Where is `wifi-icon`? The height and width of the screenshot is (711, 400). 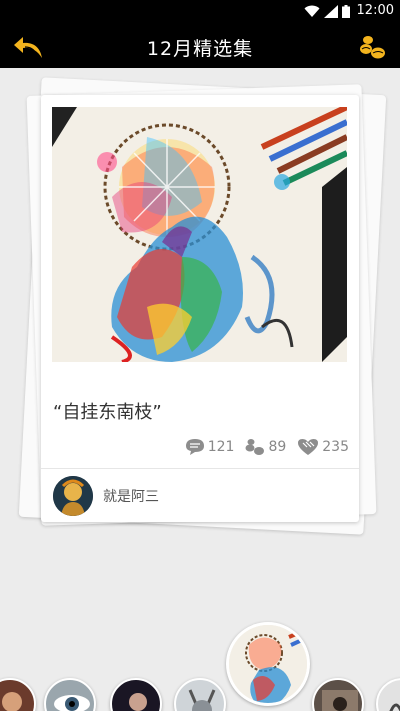 wifi-icon is located at coordinates (312, 11).